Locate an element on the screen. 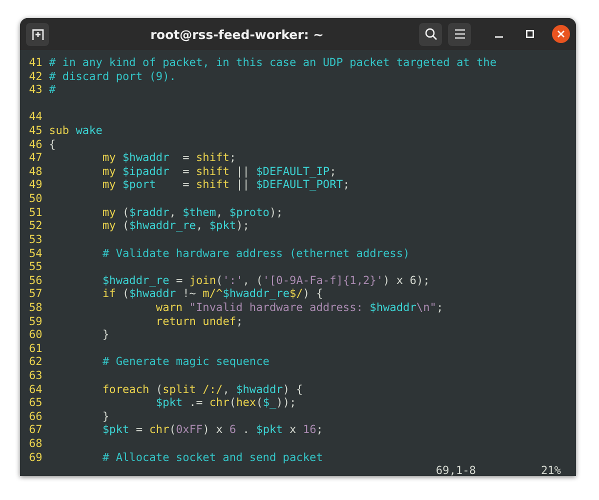 This screenshot has height=500, width=599. line-number: 67 is located at coordinates (36, 430).